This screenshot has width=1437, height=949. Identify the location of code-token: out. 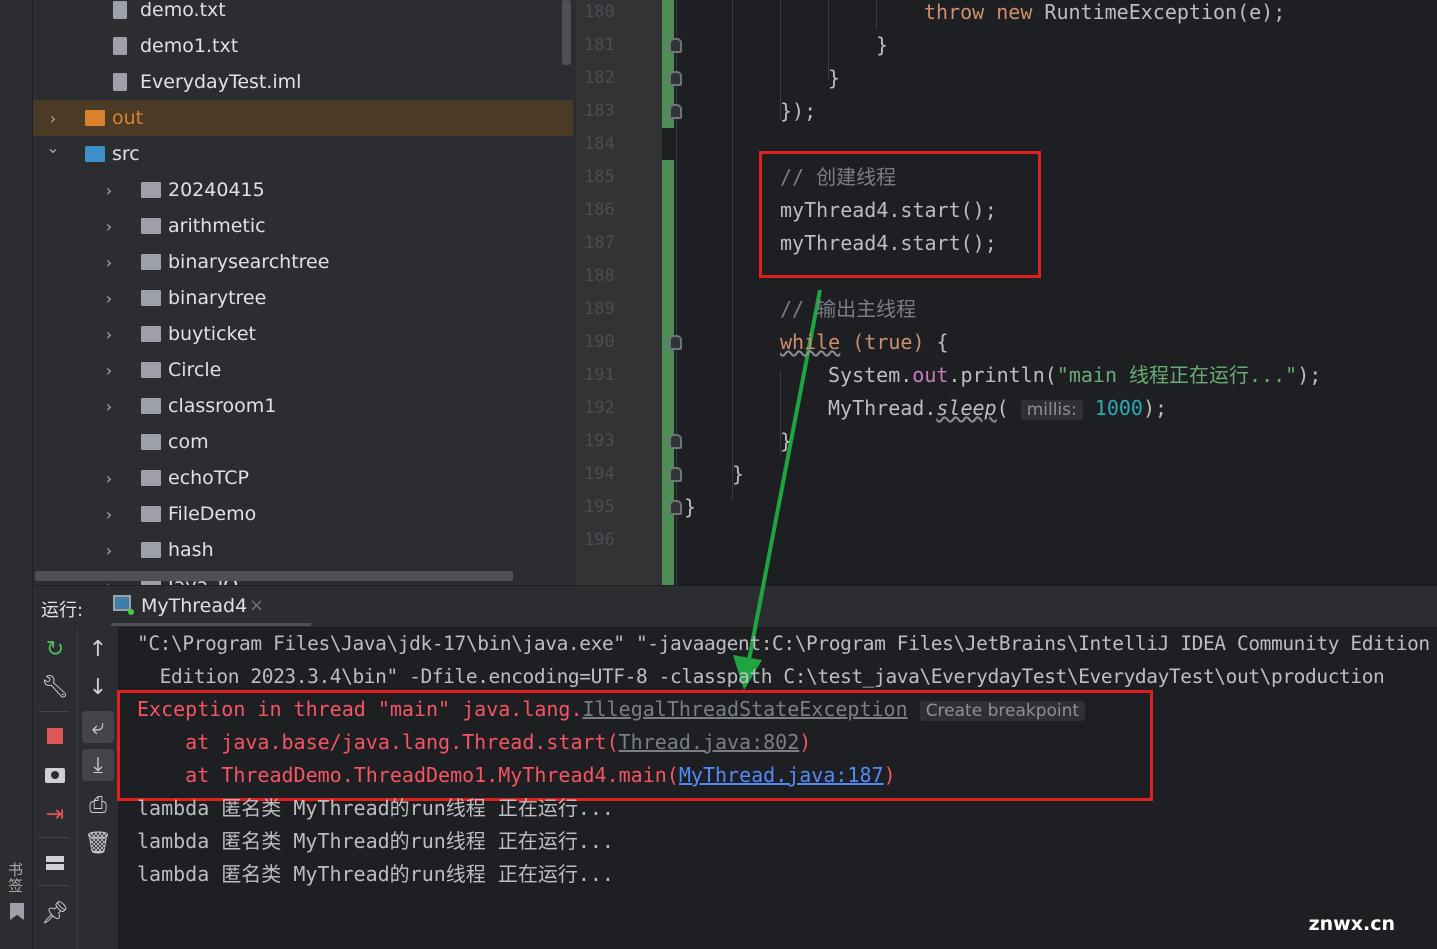
(930, 375).